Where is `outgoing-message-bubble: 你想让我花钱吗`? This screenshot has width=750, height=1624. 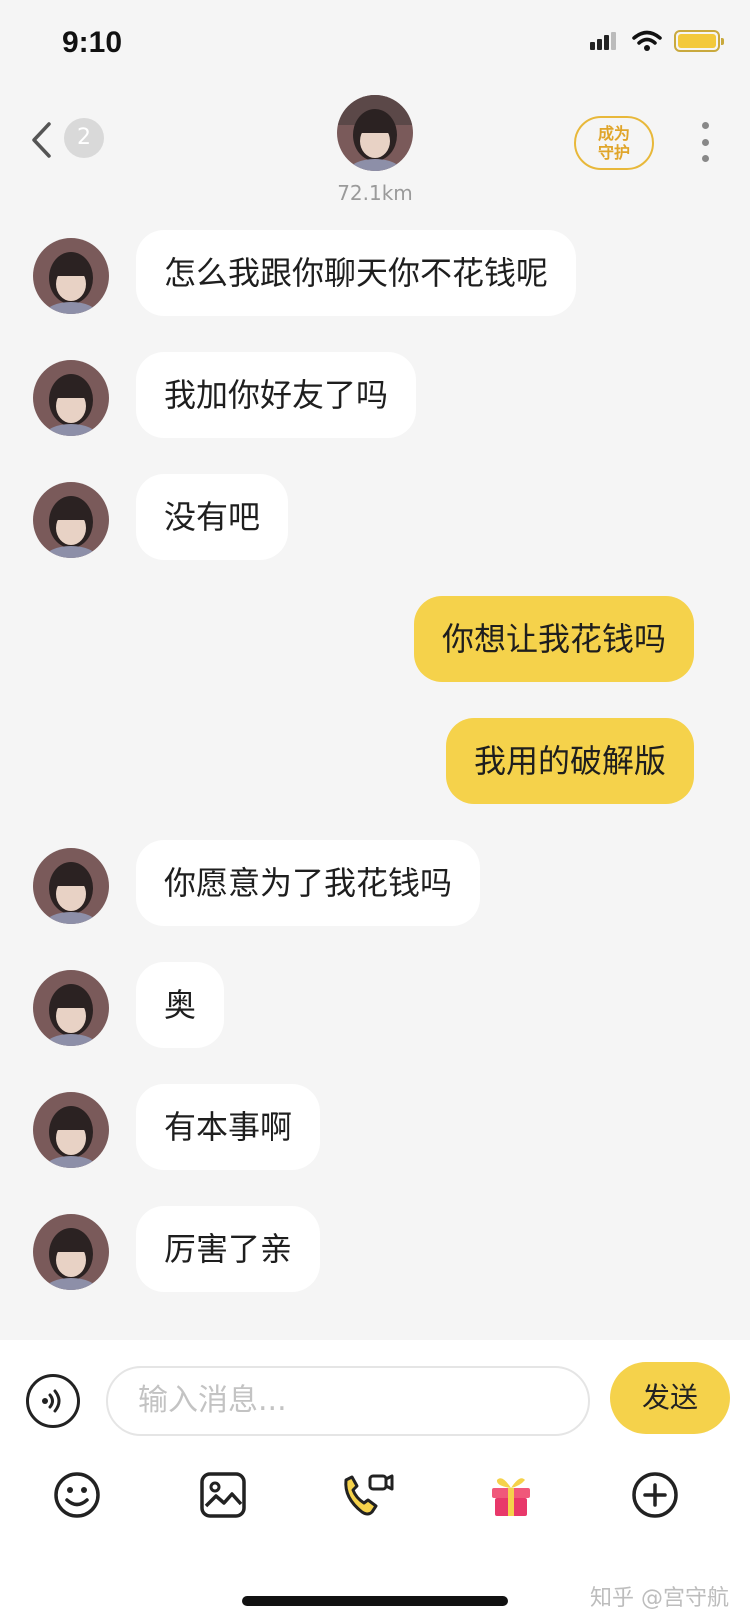
outgoing-message-bubble: 你想让我花钱吗 is located at coordinates (553, 639).